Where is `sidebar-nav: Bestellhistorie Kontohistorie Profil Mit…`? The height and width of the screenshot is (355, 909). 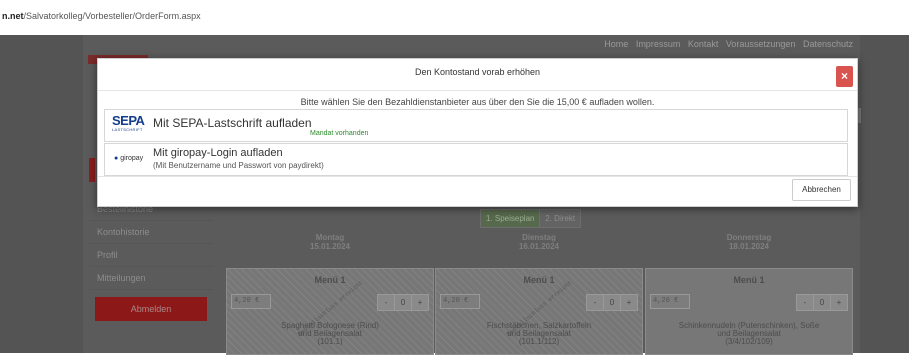
sidebar-nav: Bestellhistorie Kontohistorie Profil Mit… is located at coordinates (151, 244).